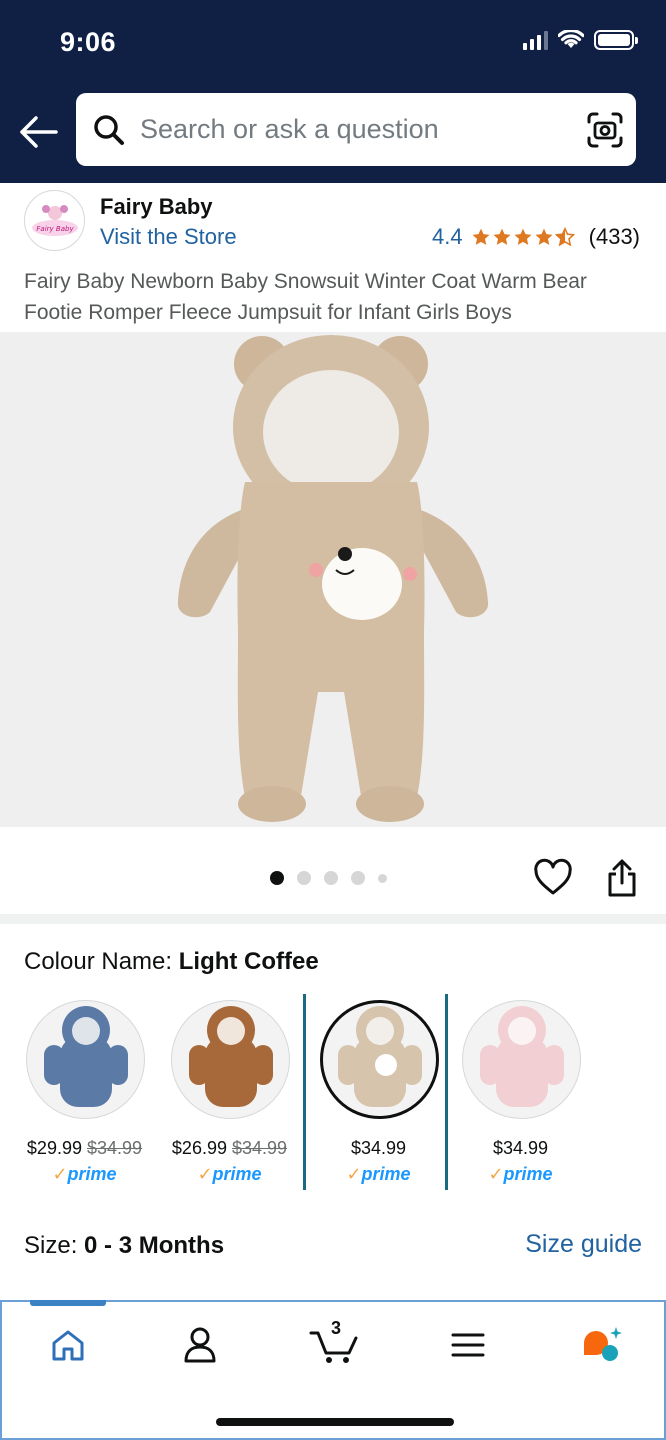 This screenshot has width=666, height=1440. What do you see at coordinates (88, 42) in the screenshot?
I see `status-time: 9:06` at bounding box center [88, 42].